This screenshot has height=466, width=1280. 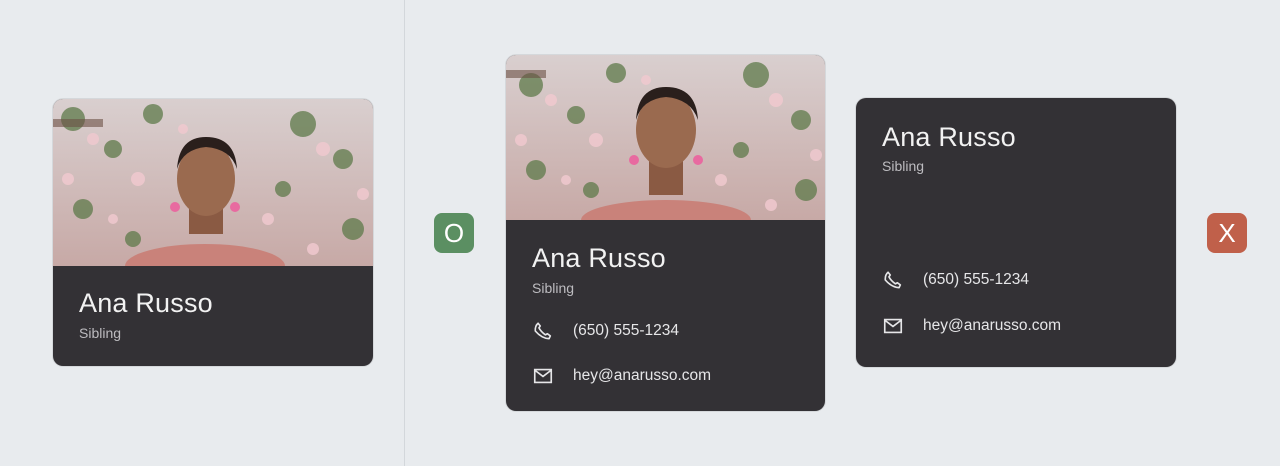 I want to click on contact-card-baseline: Ana Russo Sibling, so click(x=213, y=232).